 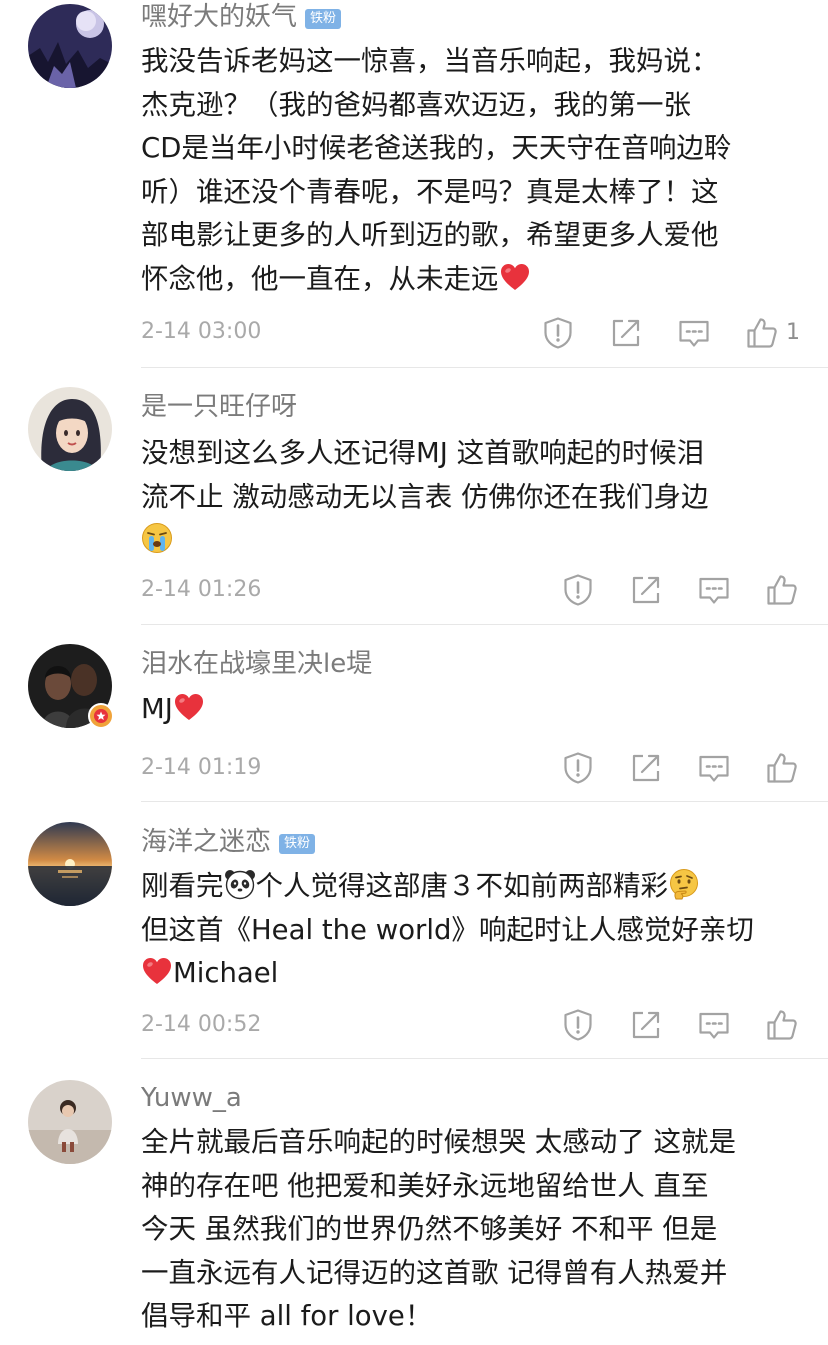 I want to click on author-name: 嘿好大的妖气, so click(x=219, y=17).